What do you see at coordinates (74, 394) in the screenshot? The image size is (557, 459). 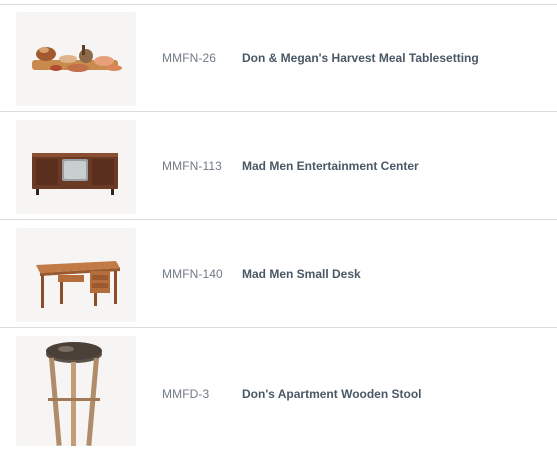 I see `wooden-stool-icon` at bounding box center [74, 394].